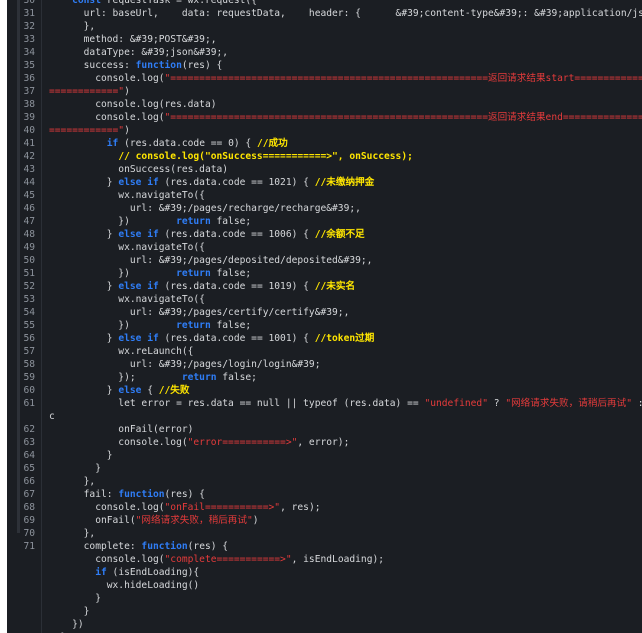 Image resolution: width=642 pixels, height=633 pixels. I want to click on code-line: 37 ============"), so click(324, 91).